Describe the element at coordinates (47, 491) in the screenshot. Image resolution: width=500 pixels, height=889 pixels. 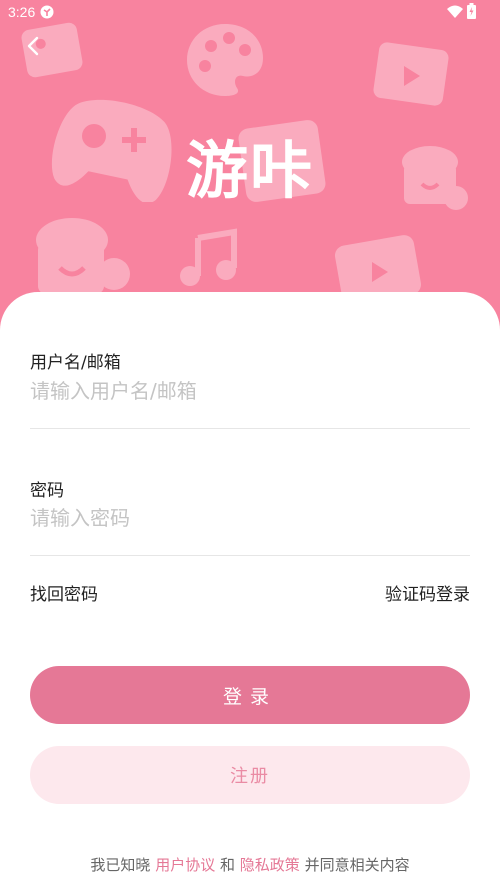
I see `password-label: 密码` at that location.